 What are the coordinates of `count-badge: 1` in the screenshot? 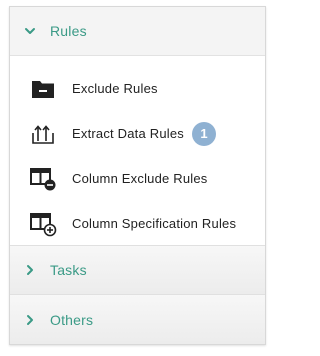 It's located at (203, 133).